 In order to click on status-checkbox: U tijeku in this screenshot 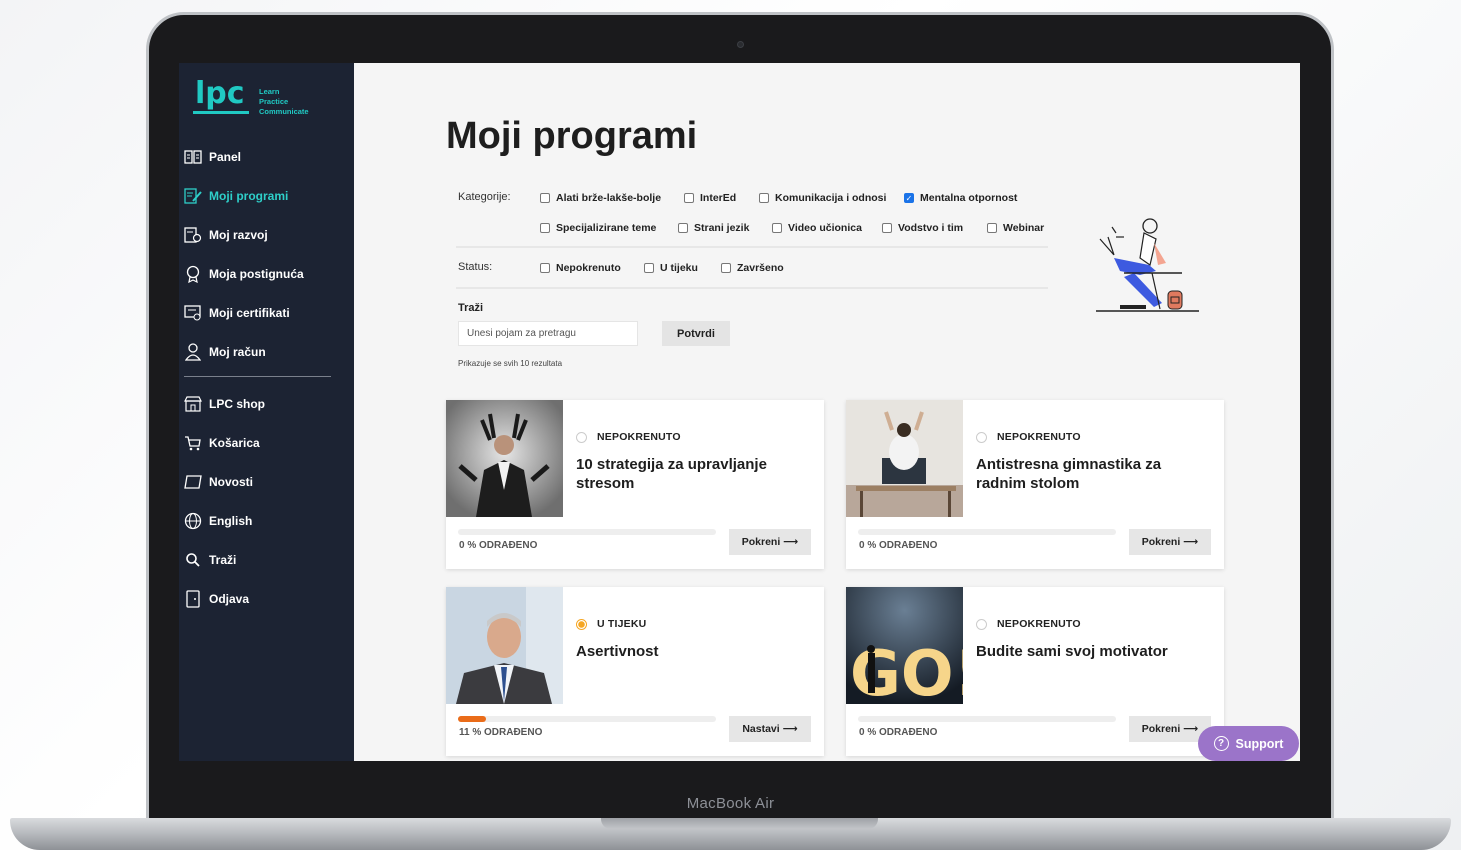, I will do `click(671, 268)`.